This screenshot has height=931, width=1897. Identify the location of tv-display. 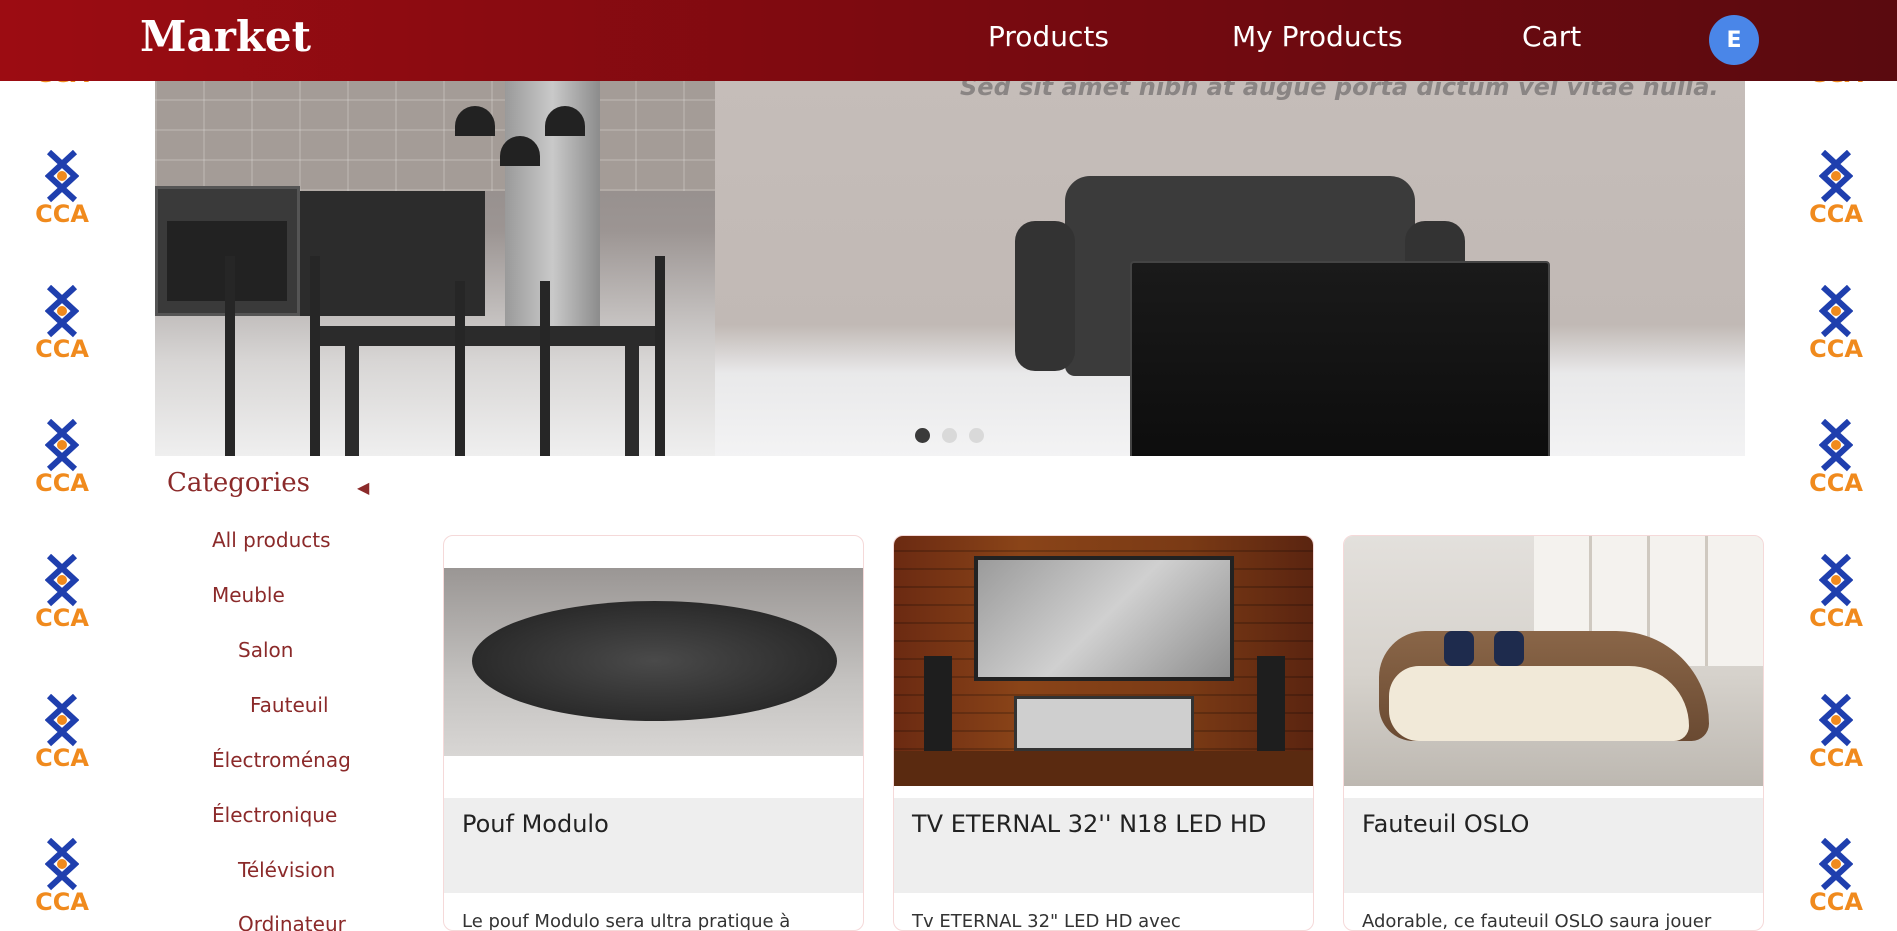
(1340, 358).